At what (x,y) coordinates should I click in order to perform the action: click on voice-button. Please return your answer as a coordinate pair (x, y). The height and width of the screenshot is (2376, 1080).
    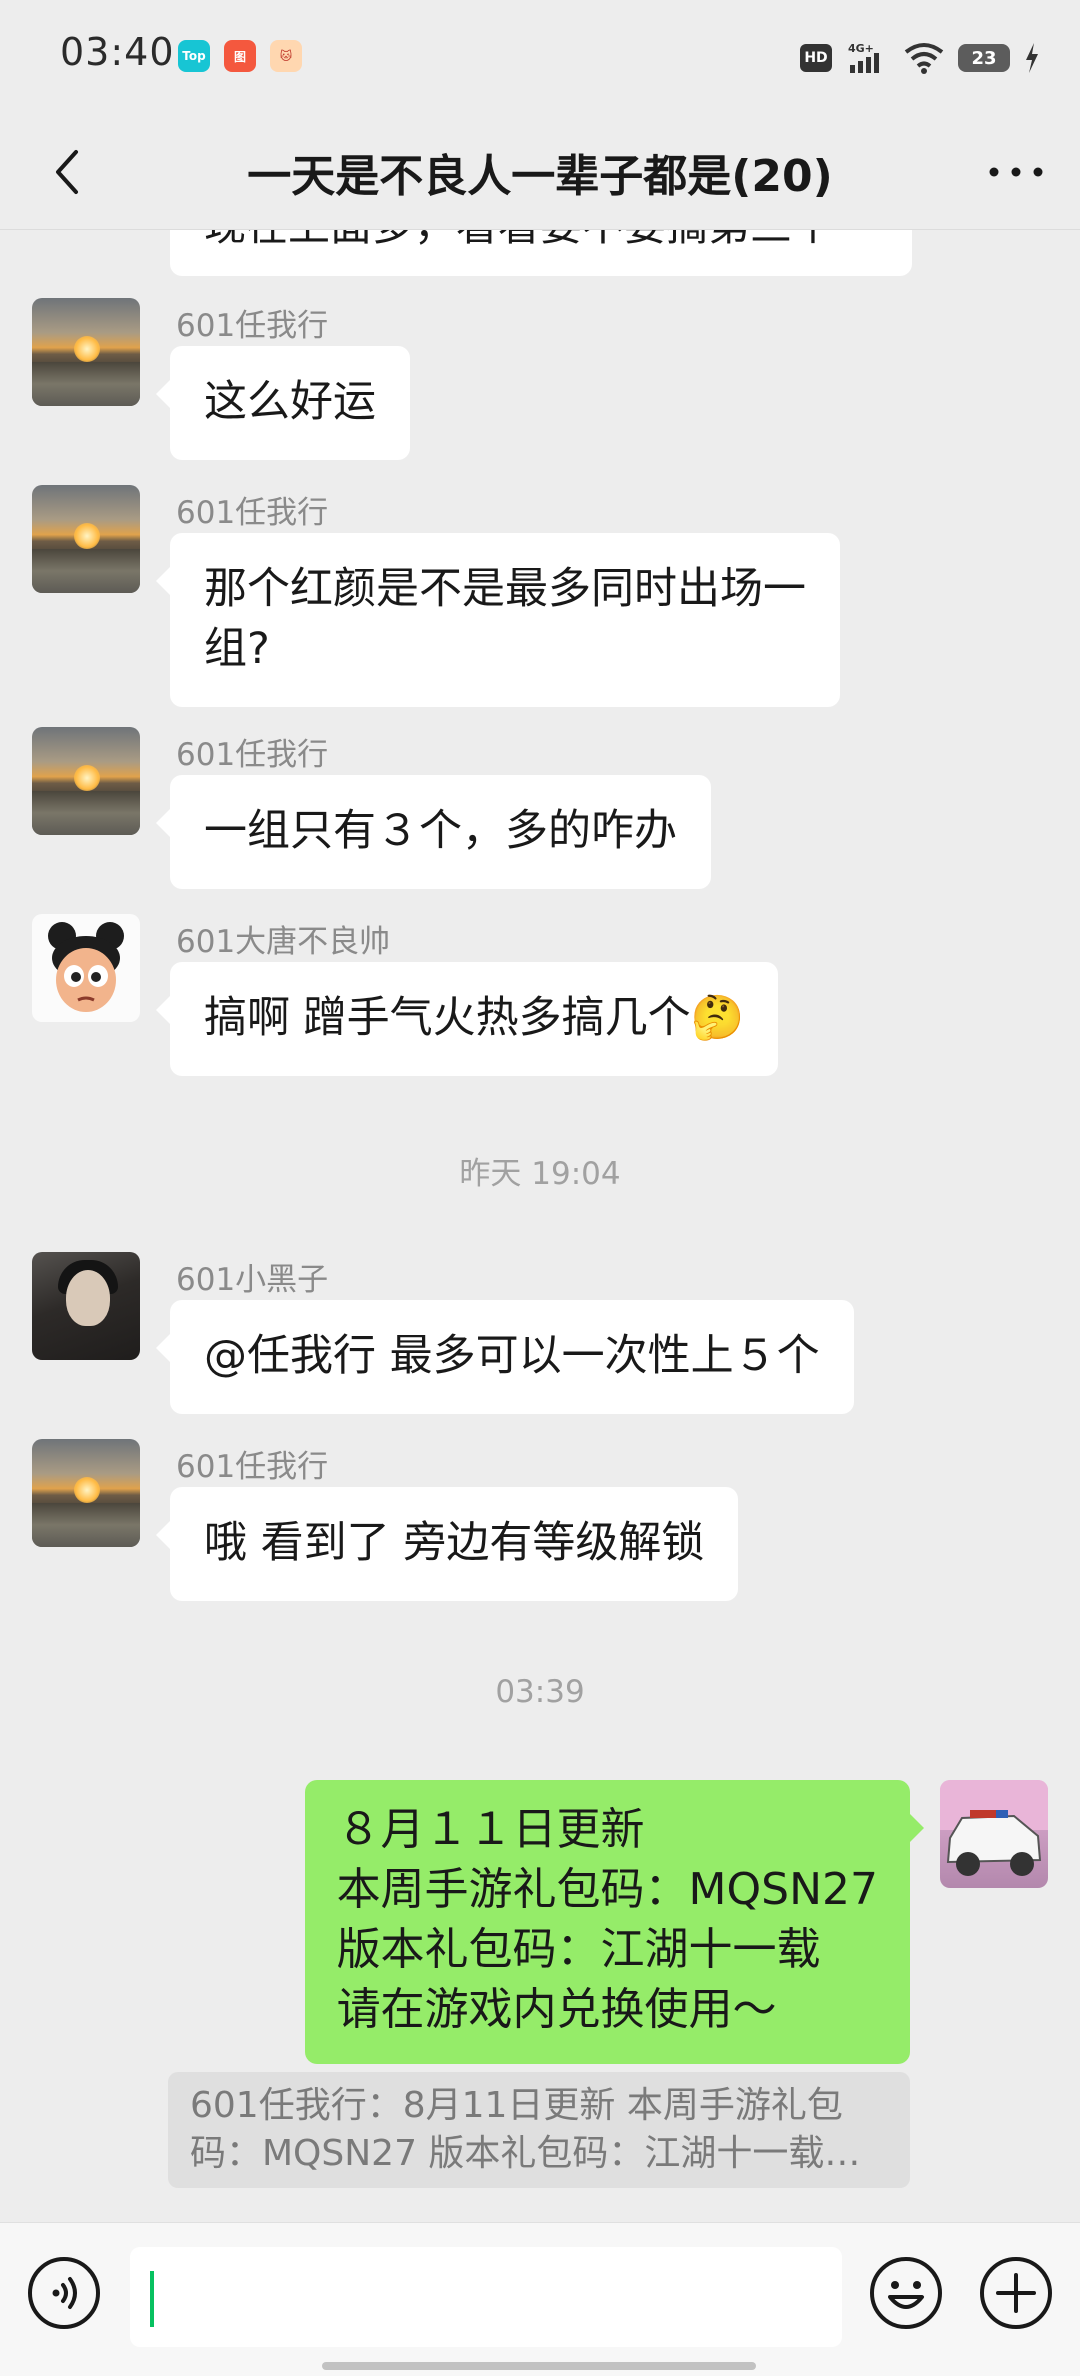
    Looking at the image, I should click on (64, 2293).